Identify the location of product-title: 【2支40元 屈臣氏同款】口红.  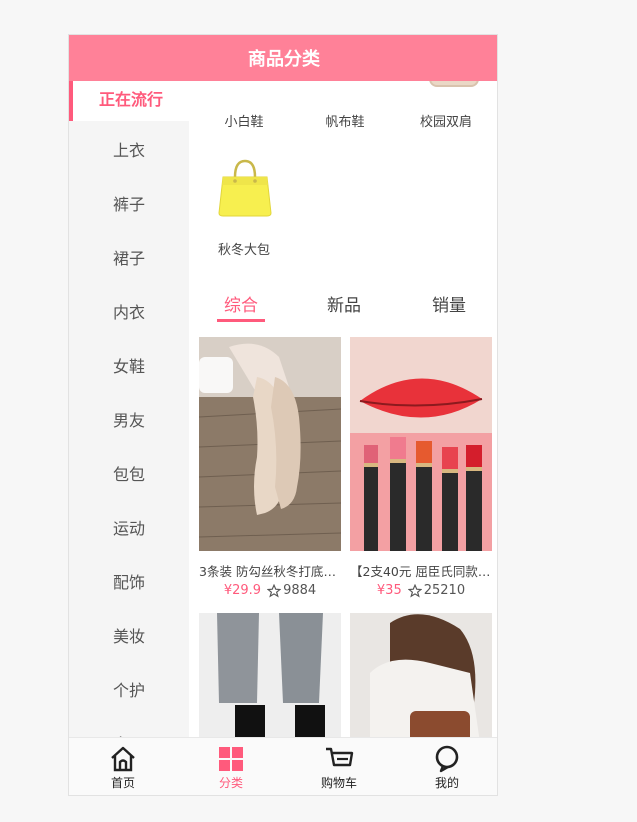
(421, 570).